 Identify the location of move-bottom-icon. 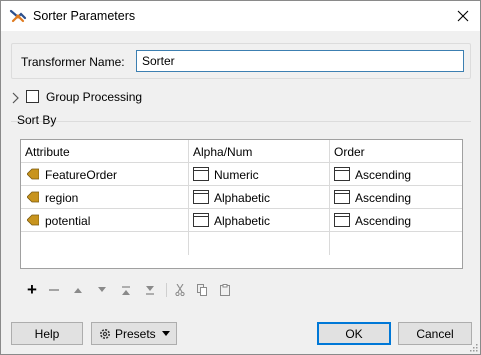
(150, 290).